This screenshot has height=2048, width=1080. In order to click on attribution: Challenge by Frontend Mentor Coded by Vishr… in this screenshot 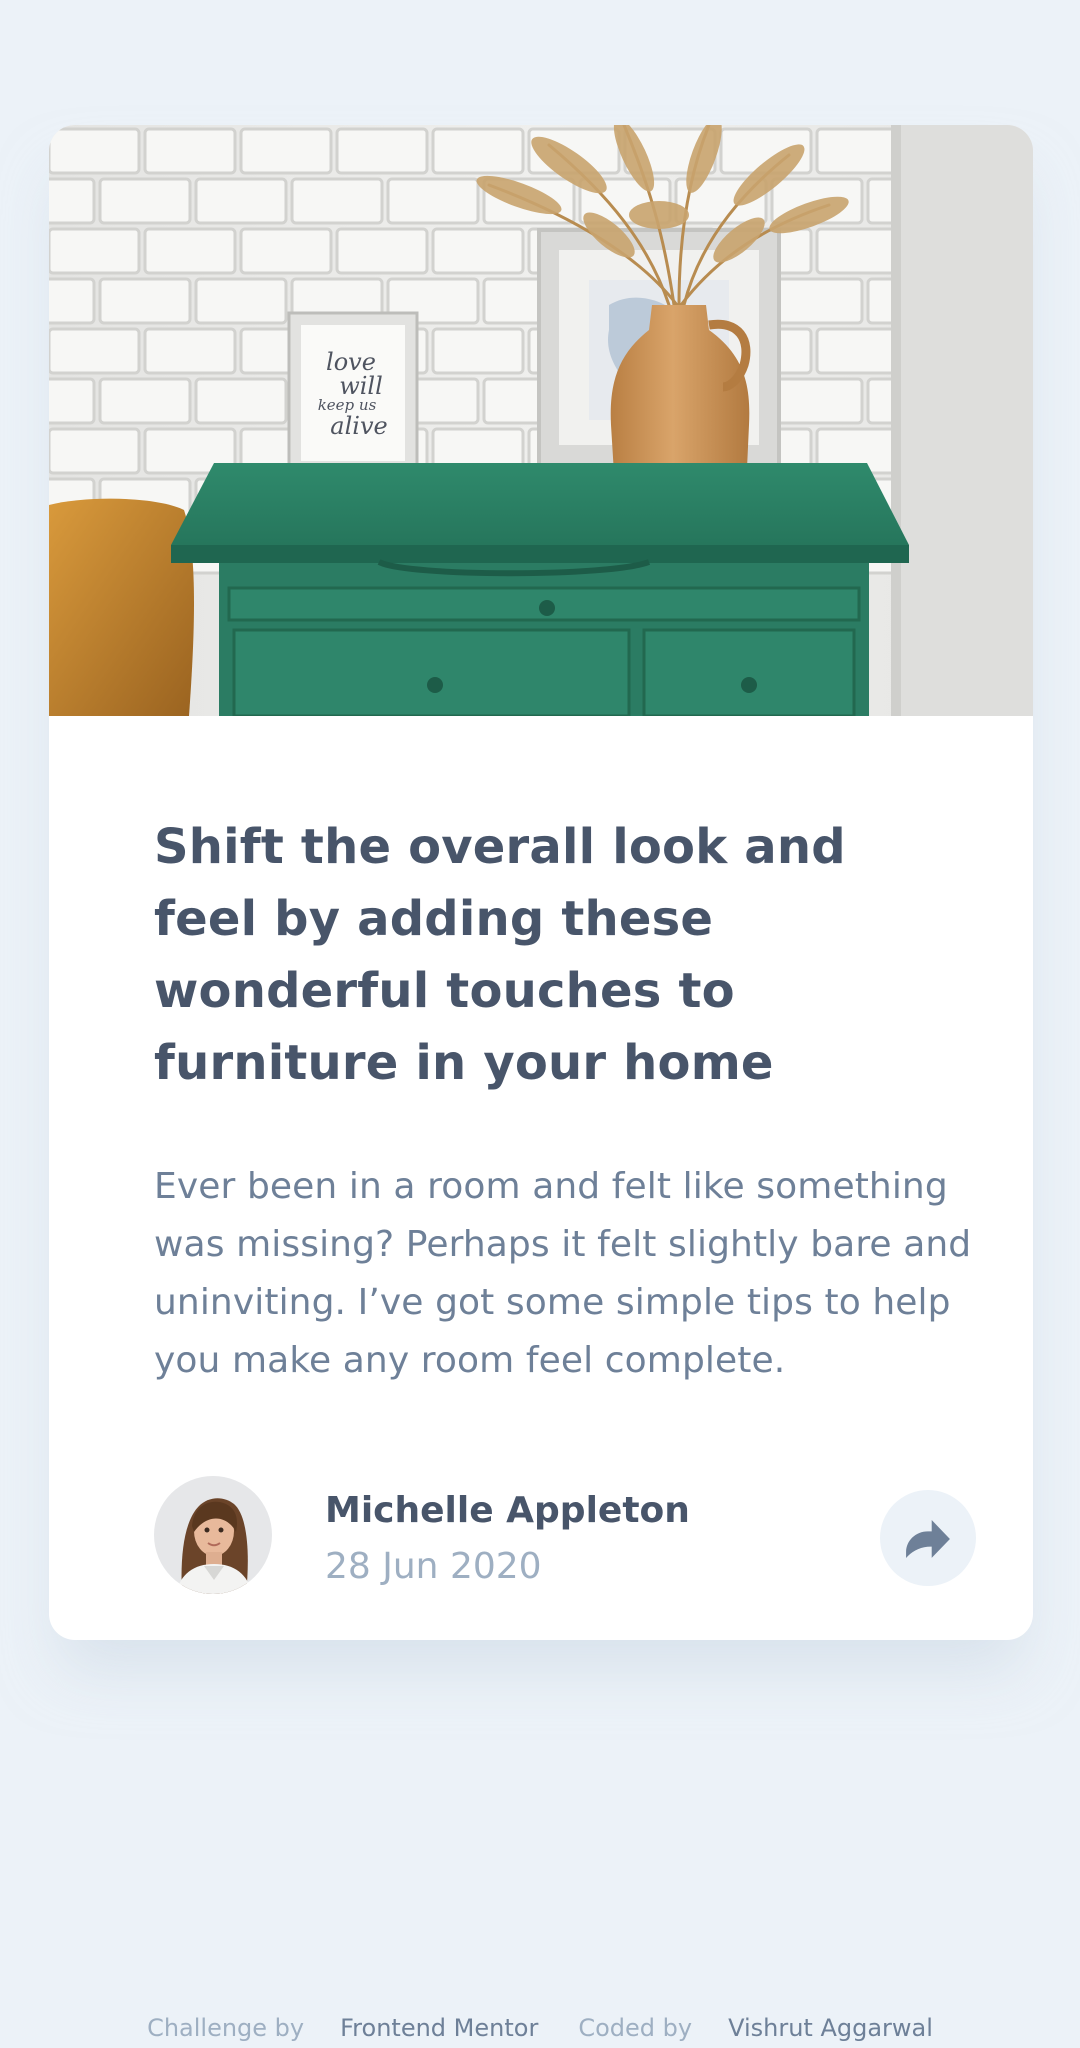, I will do `click(540, 2028)`.